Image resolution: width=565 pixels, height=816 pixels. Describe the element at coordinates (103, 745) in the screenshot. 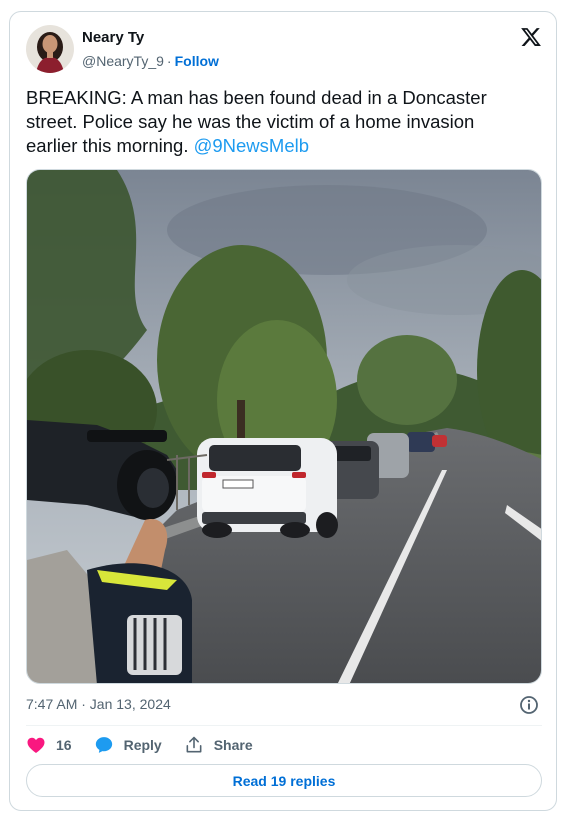

I see `speech-bubble-icon` at that location.